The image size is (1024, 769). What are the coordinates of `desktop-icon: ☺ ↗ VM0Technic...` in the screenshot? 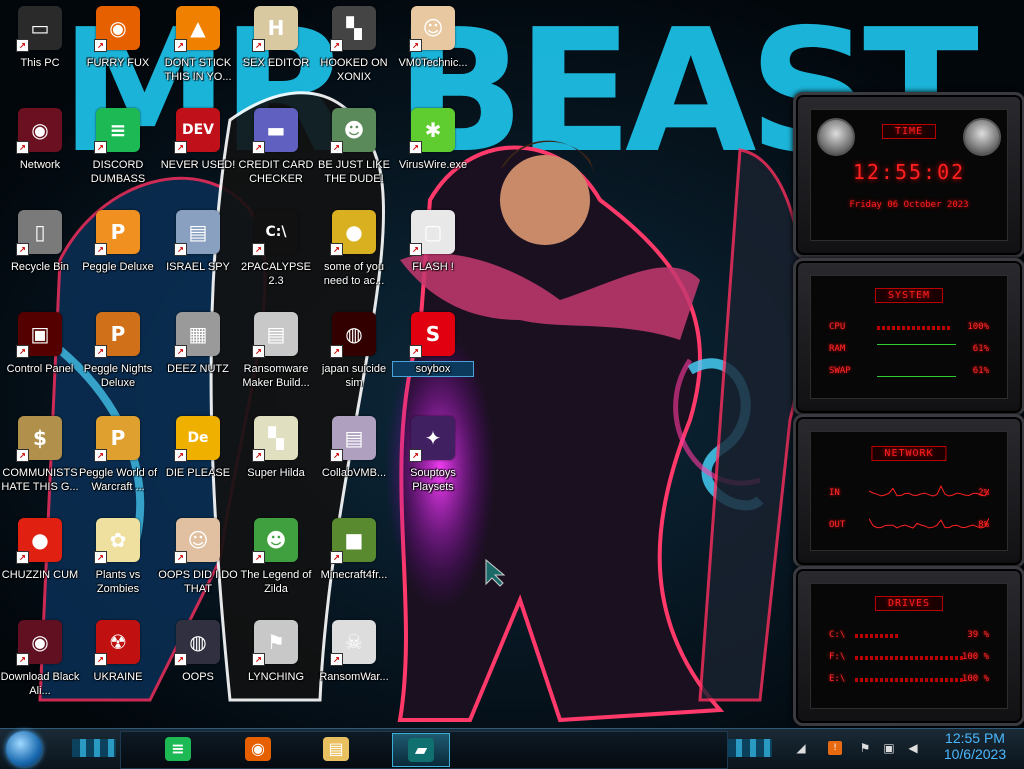 It's located at (433, 38).